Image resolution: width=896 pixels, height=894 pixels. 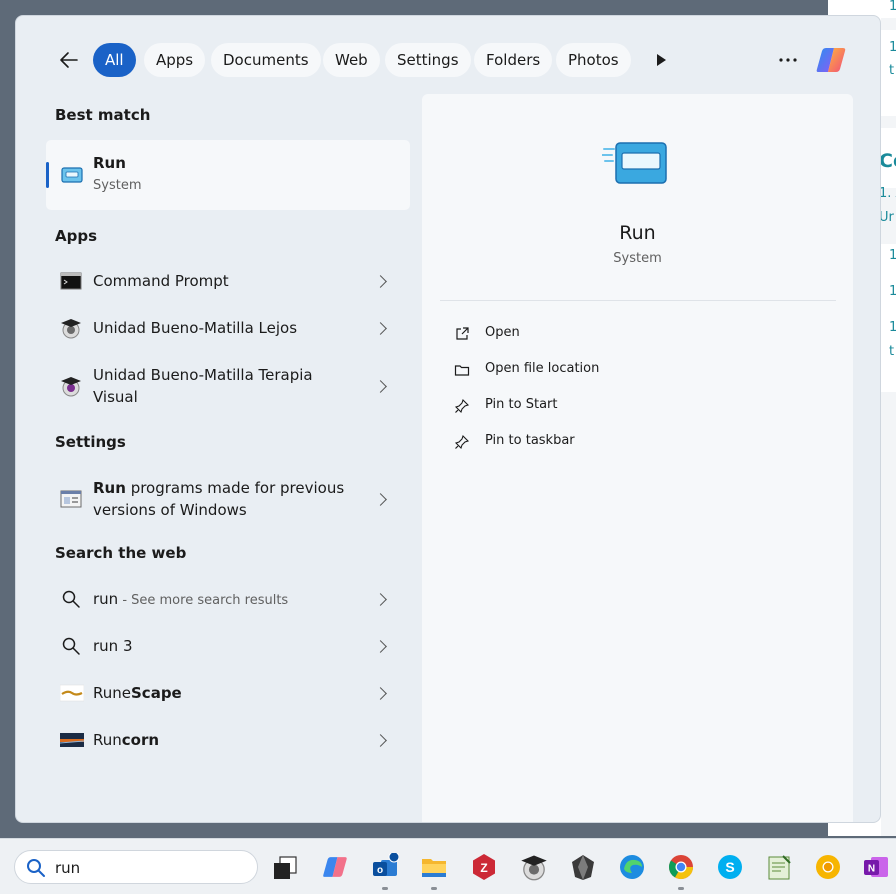 I want to click on svg-text: o, so click(x=380, y=870).